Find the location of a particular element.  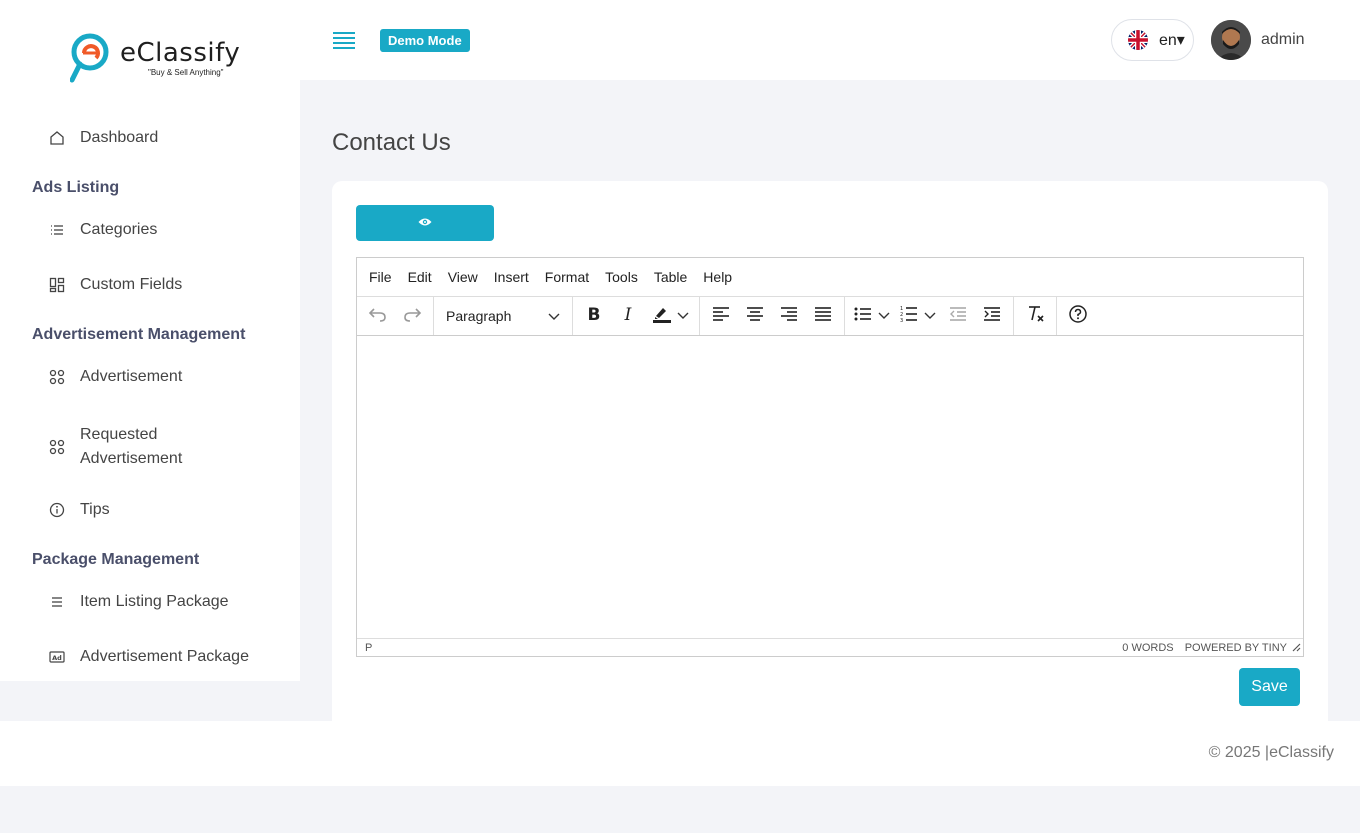

sidebar-heading-package-management: Package Management is located at coordinates (116, 559).